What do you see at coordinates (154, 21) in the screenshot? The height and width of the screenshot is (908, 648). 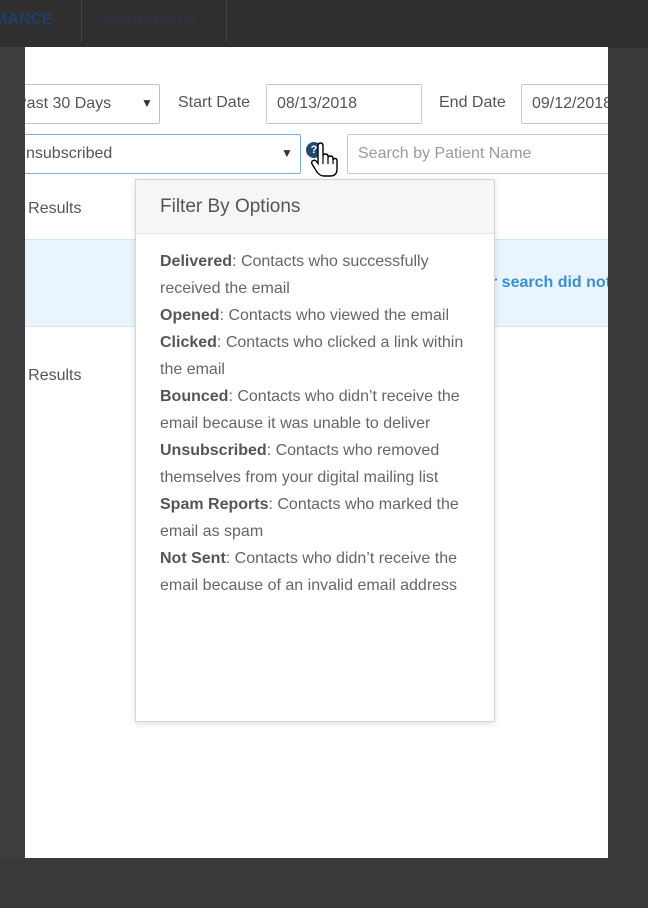 I see `tab-recipients: RECIPIENTS` at bounding box center [154, 21].